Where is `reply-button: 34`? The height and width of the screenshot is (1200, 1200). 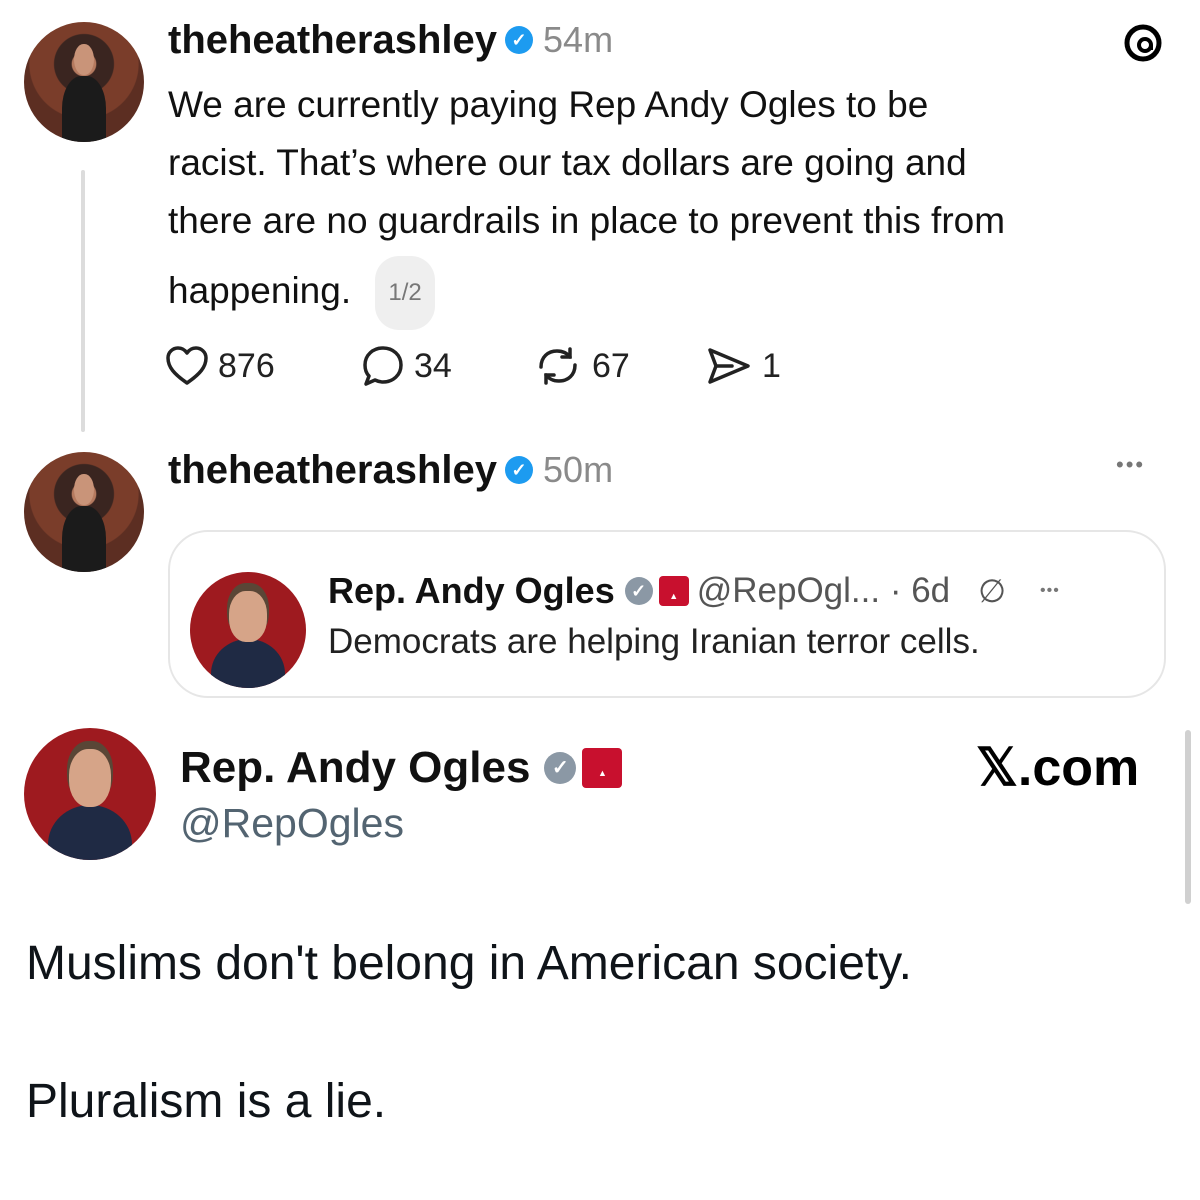
reply-button: 34 is located at coordinates (446, 366).